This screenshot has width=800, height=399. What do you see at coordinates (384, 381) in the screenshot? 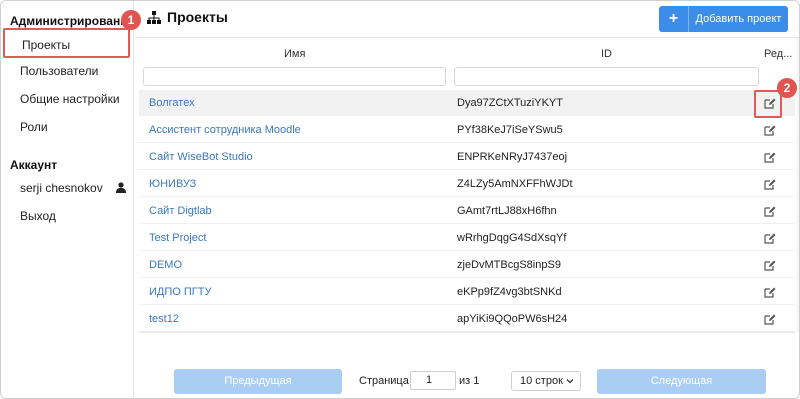
I see `page-label: Страница` at bounding box center [384, 381].